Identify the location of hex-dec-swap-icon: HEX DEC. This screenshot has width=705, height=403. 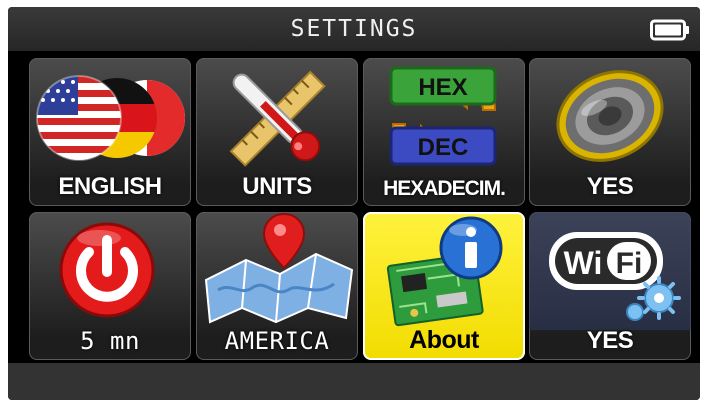
(444, 117).